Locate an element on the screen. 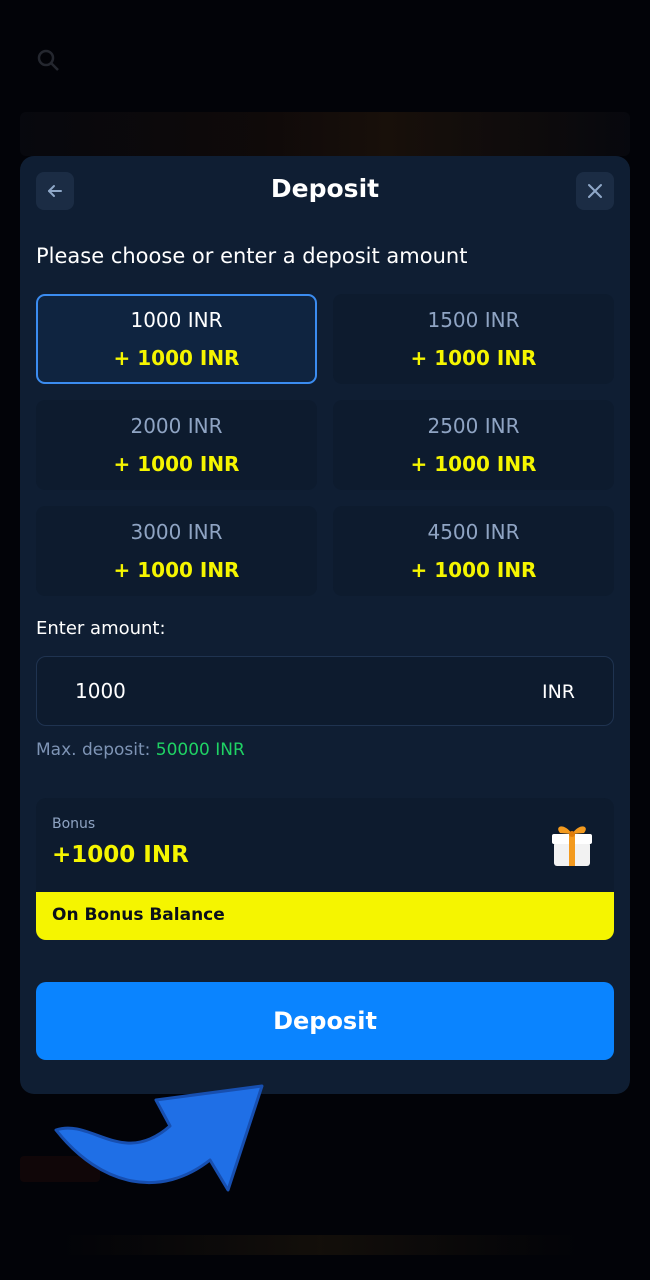 This screenshot has height=1280, width=650. modal-title: Deposit is located at coordinates (325, 188).